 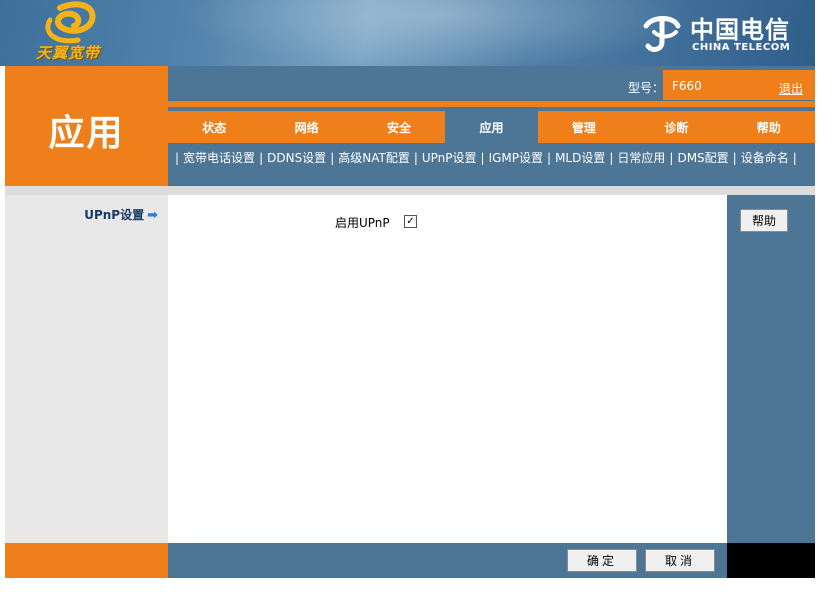 I want to click on cancel-button: 取消, so click(x=680, y=560).